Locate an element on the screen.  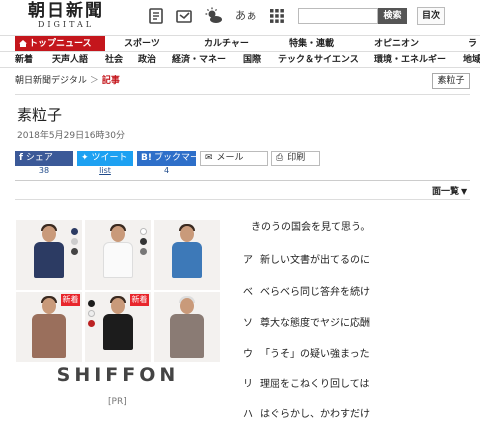
poem-line: べべらべら同じ答弁を続け is located at coordinates (306, 290).